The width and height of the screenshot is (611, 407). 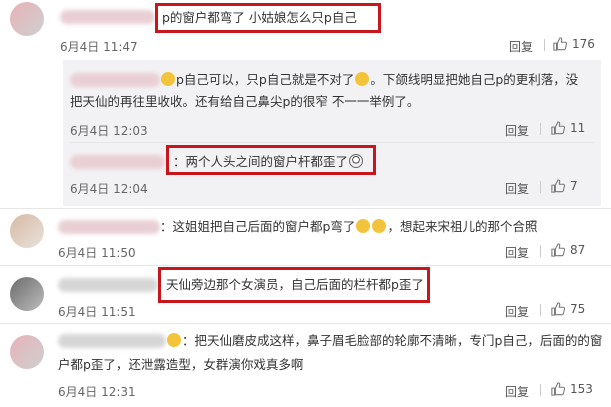 What do you see at coordinates (568, 250) in the screenshot?
I see `like-button: 87` at bounding box center [568, 250].